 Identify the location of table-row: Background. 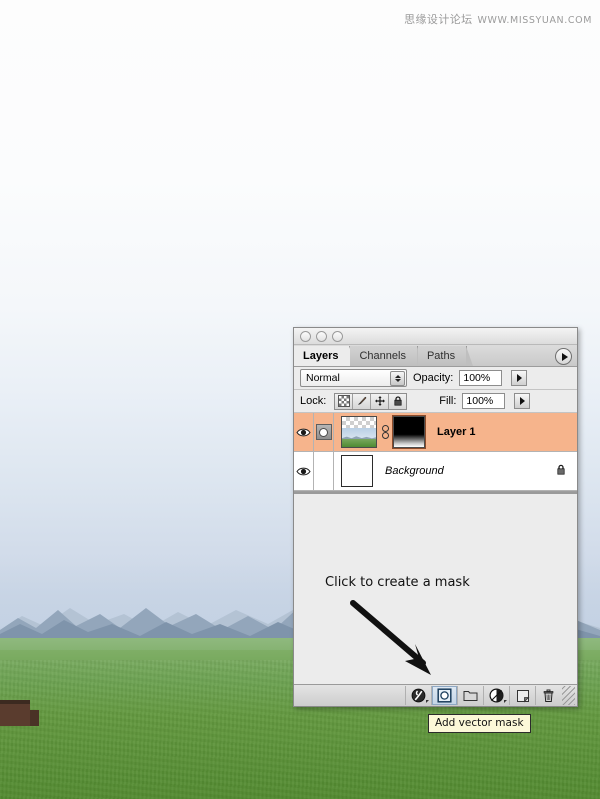
(435, 471).